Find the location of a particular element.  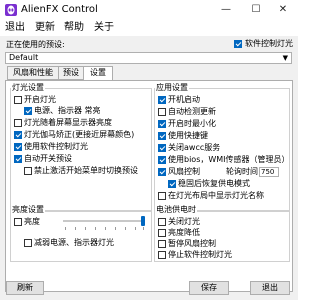

battery-pause-fan-label: 暂停风扇控制 is located at coordinates (192, 243).